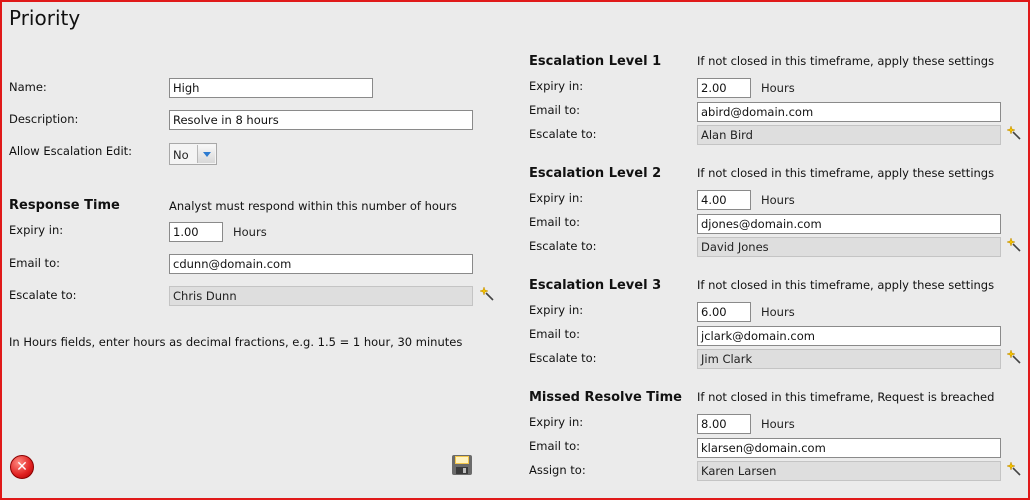 The image size is (1030, 500). I want to click on level-email-input: djones@domain.com, so click(849, 224).